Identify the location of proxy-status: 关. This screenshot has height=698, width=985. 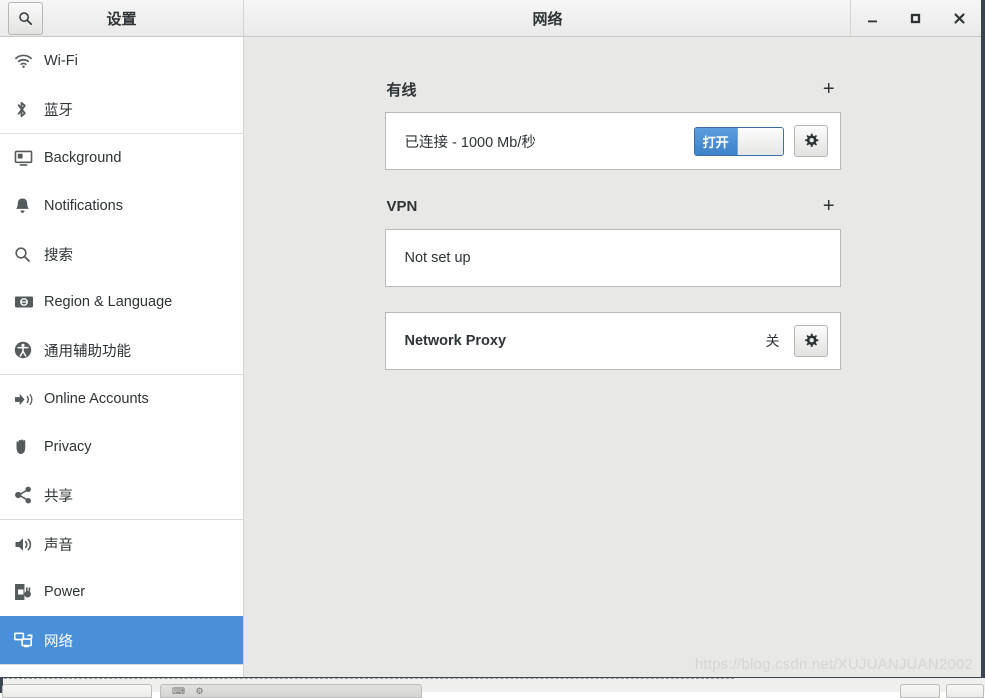
(772, 341).